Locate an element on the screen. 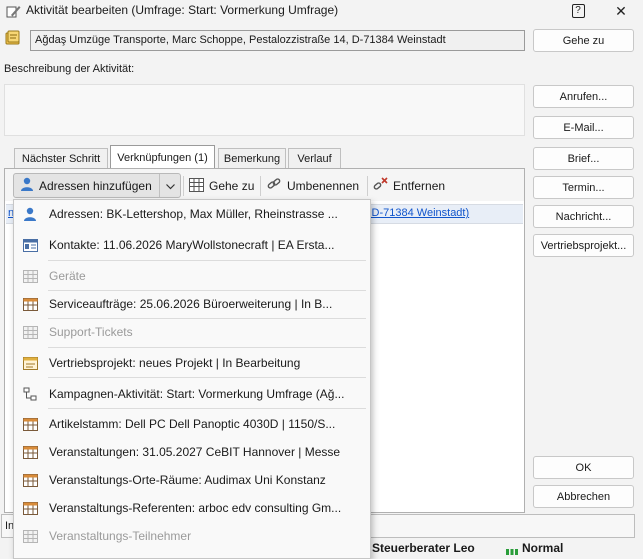 The image size is (643, 559). add-addresses-label: Adressen hinzufügen is located at coordinates (95, 186).